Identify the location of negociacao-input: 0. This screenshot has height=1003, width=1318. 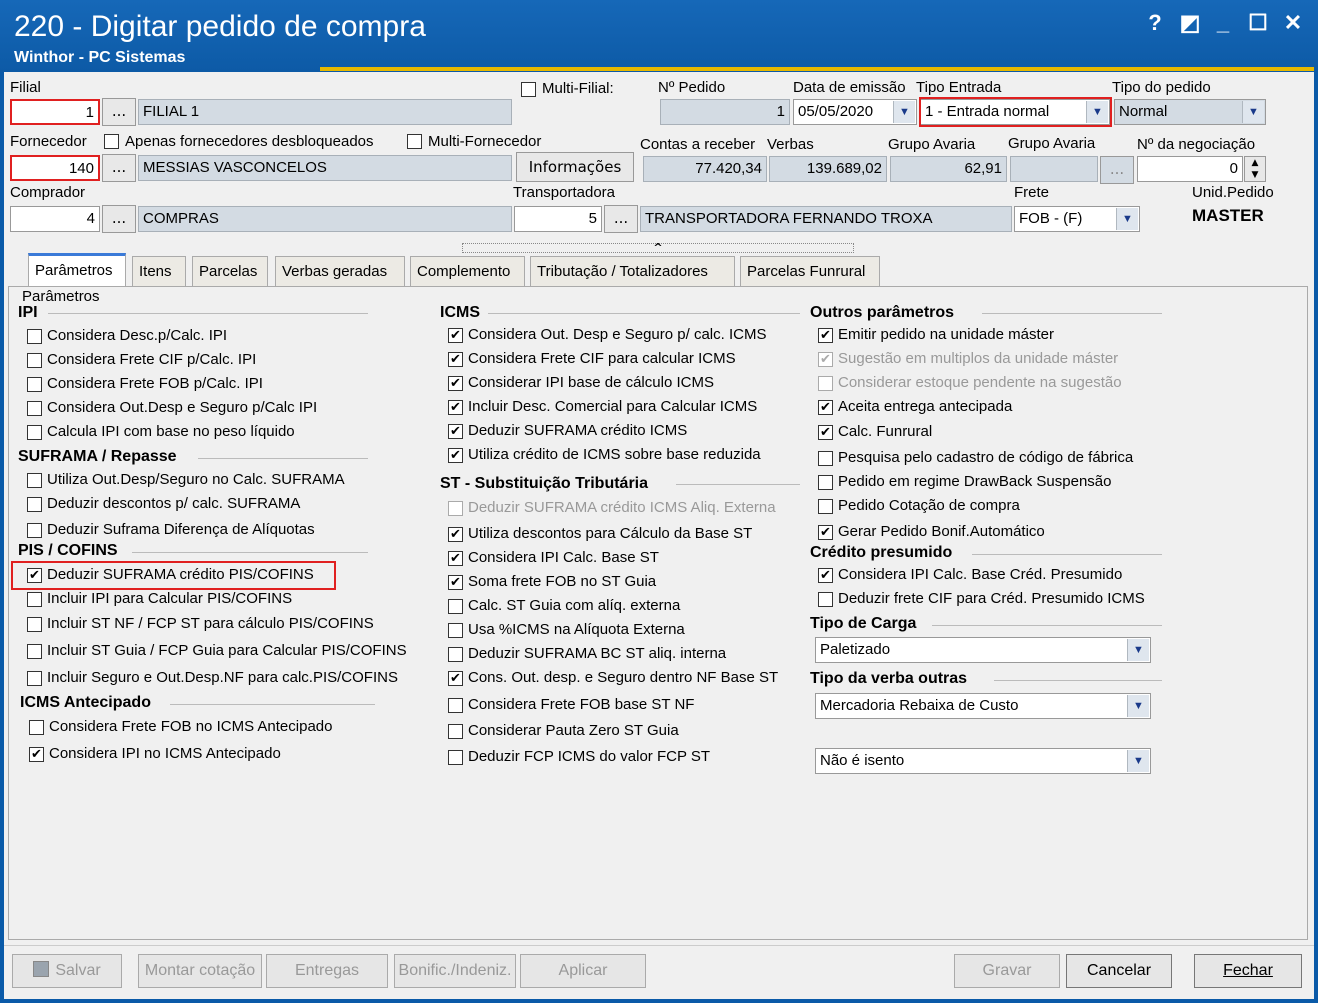
(1190, 169).